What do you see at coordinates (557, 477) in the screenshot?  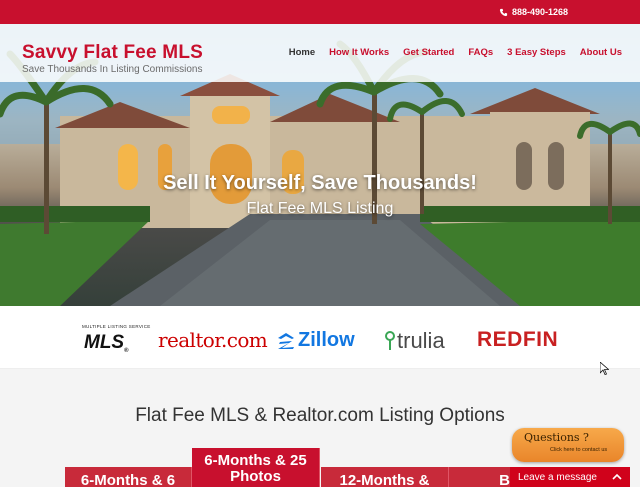 I see `leave-message-label: Leave a message` at bounding box center [557, 477].